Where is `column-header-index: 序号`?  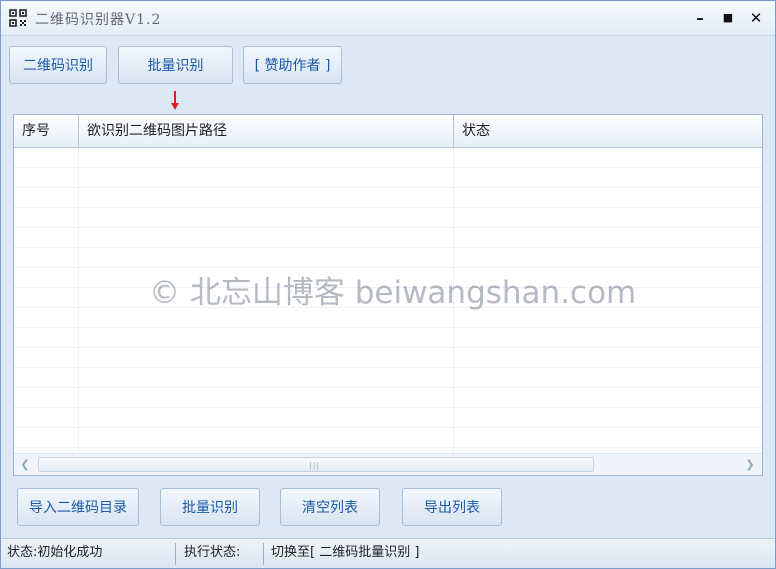 column-header-index: 序号 is located at coordinates (46, 131).